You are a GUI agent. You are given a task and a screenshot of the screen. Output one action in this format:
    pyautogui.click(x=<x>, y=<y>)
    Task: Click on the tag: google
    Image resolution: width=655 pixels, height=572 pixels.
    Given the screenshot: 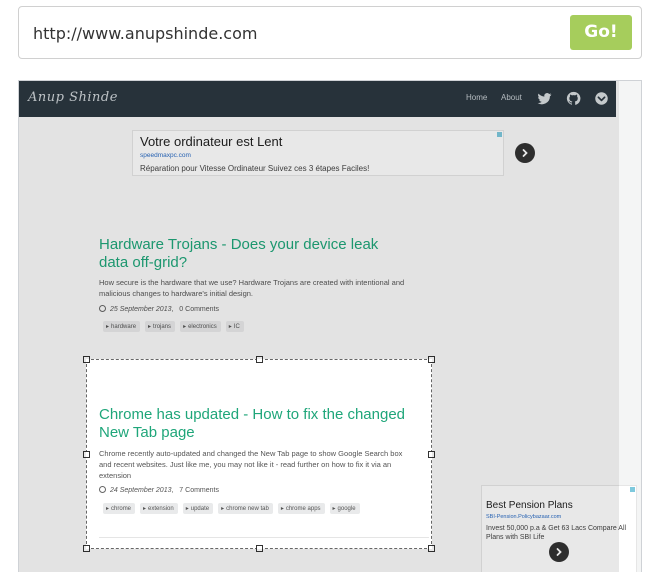 What is the action you would take?
    pyautogui.click(x=344, y=508)
    